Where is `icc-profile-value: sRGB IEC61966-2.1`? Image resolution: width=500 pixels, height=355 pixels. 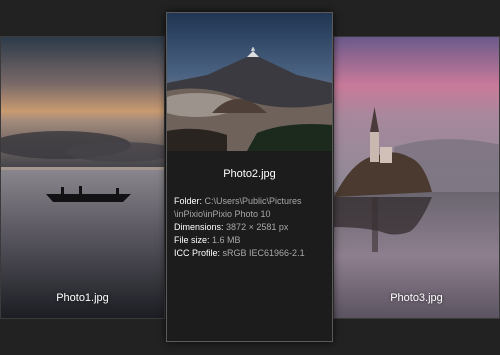 icc-profile-value: sRGB IEC61966-2.1 is located at coordinates (263, 253).